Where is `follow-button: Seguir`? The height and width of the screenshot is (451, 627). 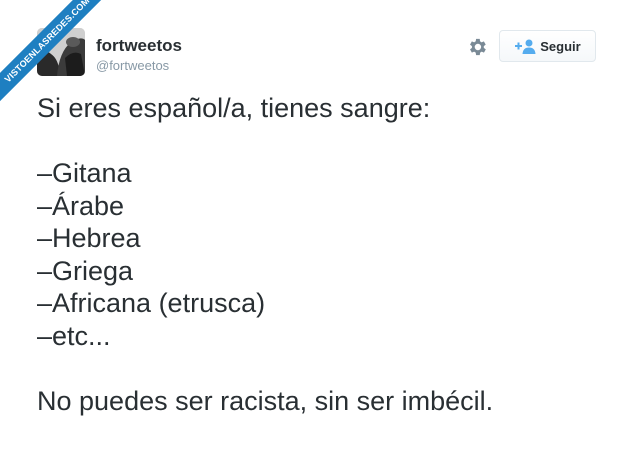
follow-button: Seguir is located at coordinates (547, 46).